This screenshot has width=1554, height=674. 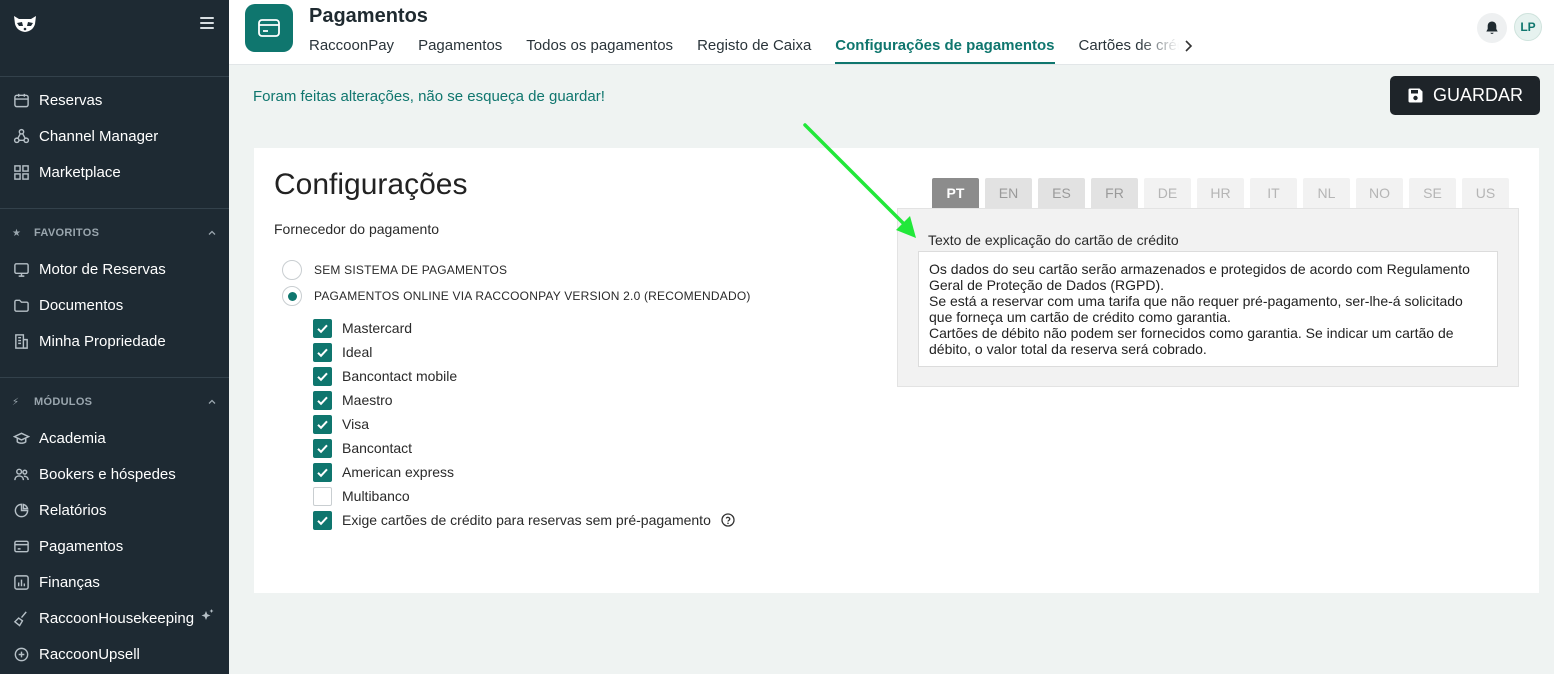 What do you see at coordinates (21, 136) in the screenshot?
I see `share-icon` at bounding box center [21, 136].